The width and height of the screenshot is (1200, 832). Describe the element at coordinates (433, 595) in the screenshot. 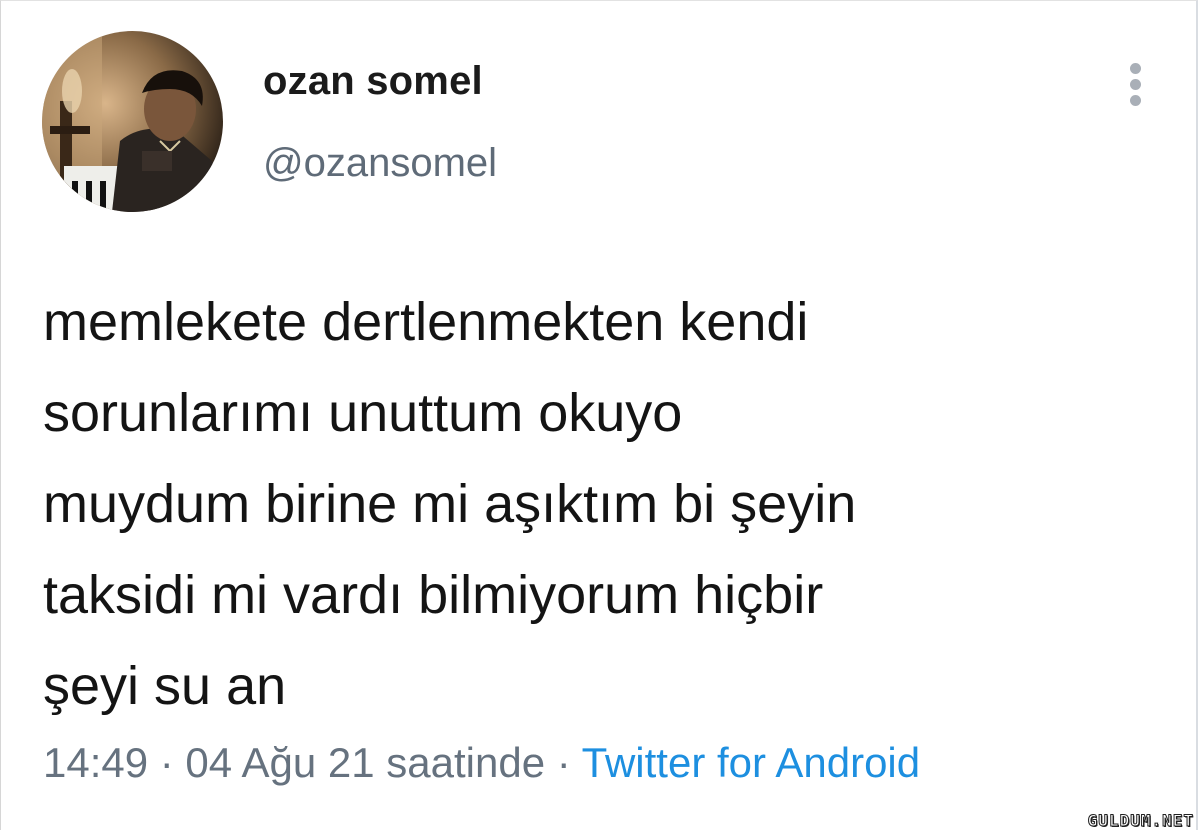

I see `tweet-line: taksidi mi vardı bilmiyorum hiçbir` at that location.